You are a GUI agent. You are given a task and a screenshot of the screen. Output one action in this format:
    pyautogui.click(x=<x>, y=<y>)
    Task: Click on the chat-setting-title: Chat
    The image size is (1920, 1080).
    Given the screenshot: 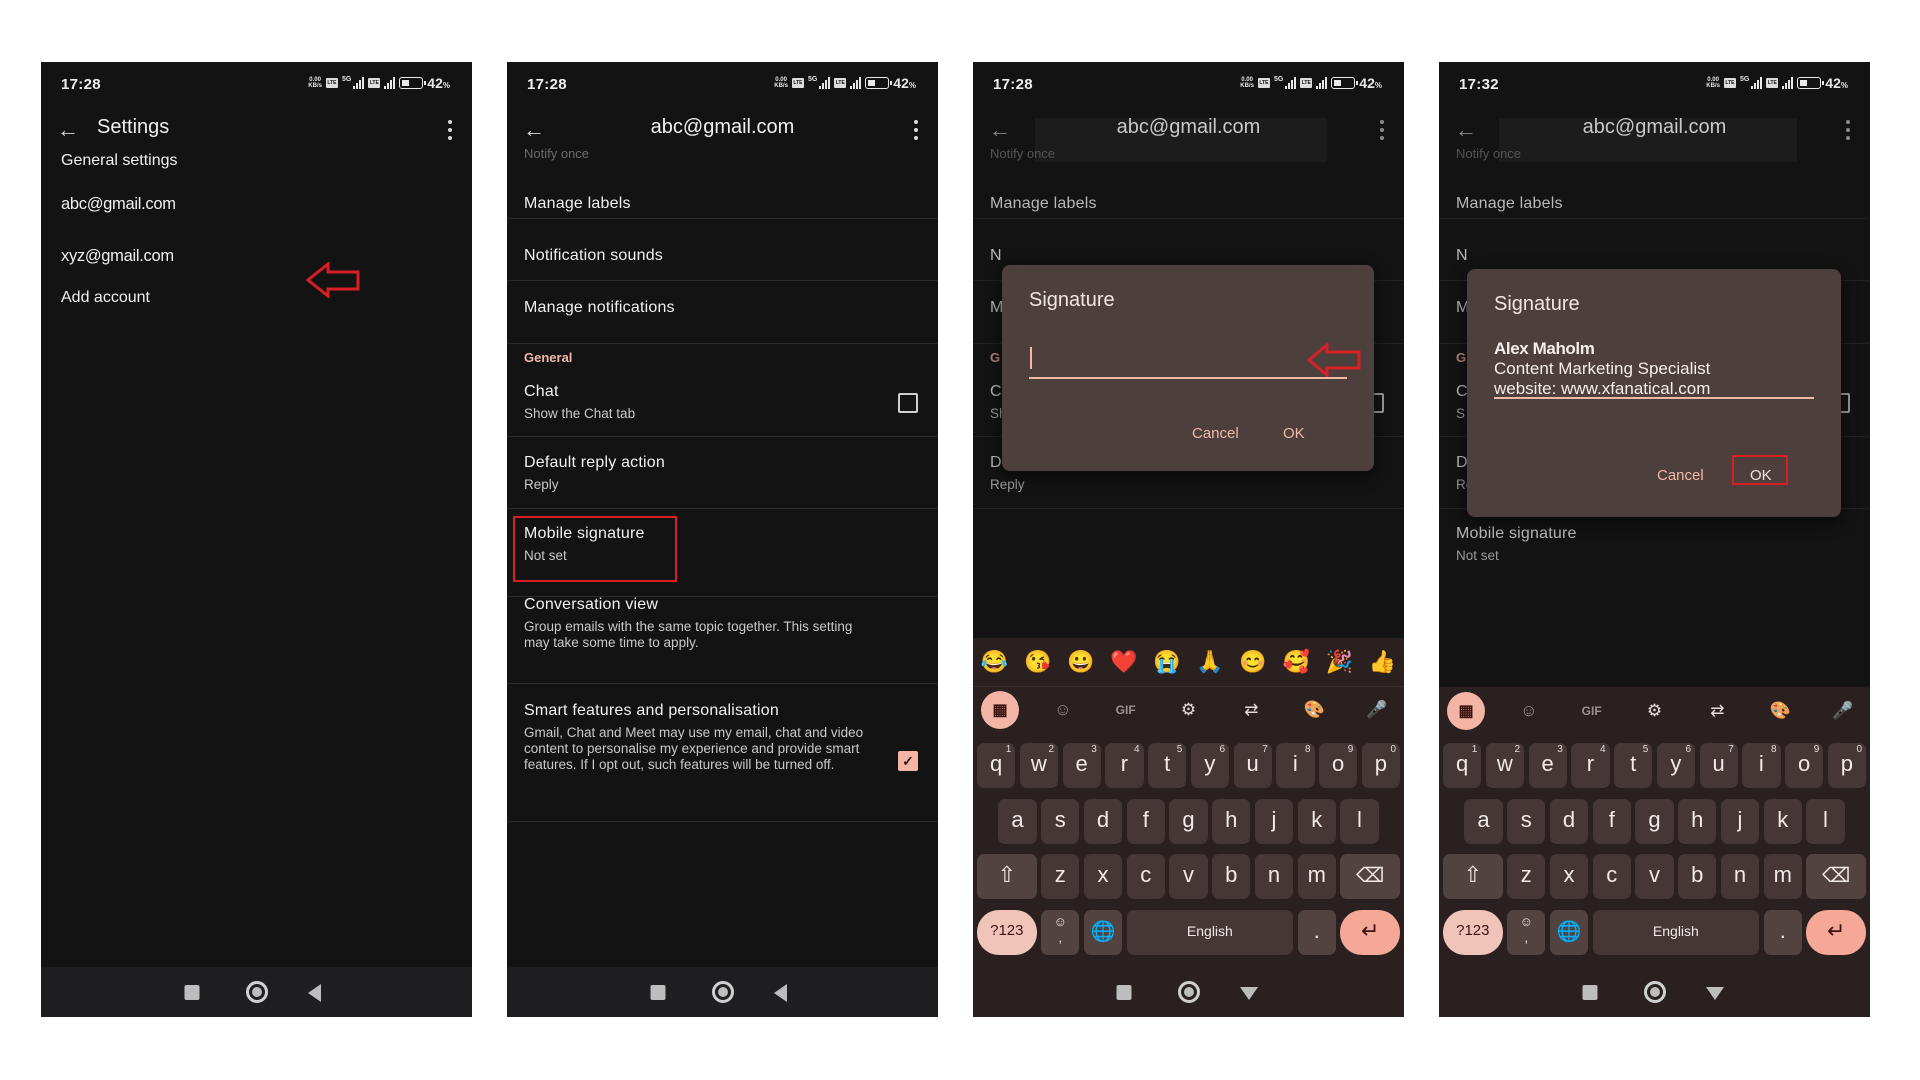 What is the action you would take?
    pyautogui.click(x=541, y=392)
    